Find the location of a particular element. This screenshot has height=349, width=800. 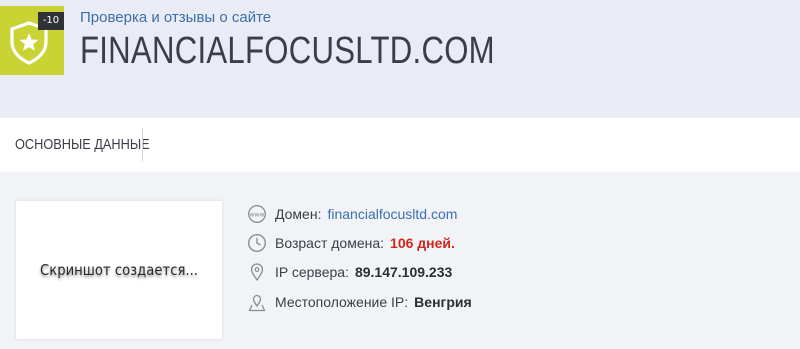

rating-score: -10 is located at coordinates (51, 21).